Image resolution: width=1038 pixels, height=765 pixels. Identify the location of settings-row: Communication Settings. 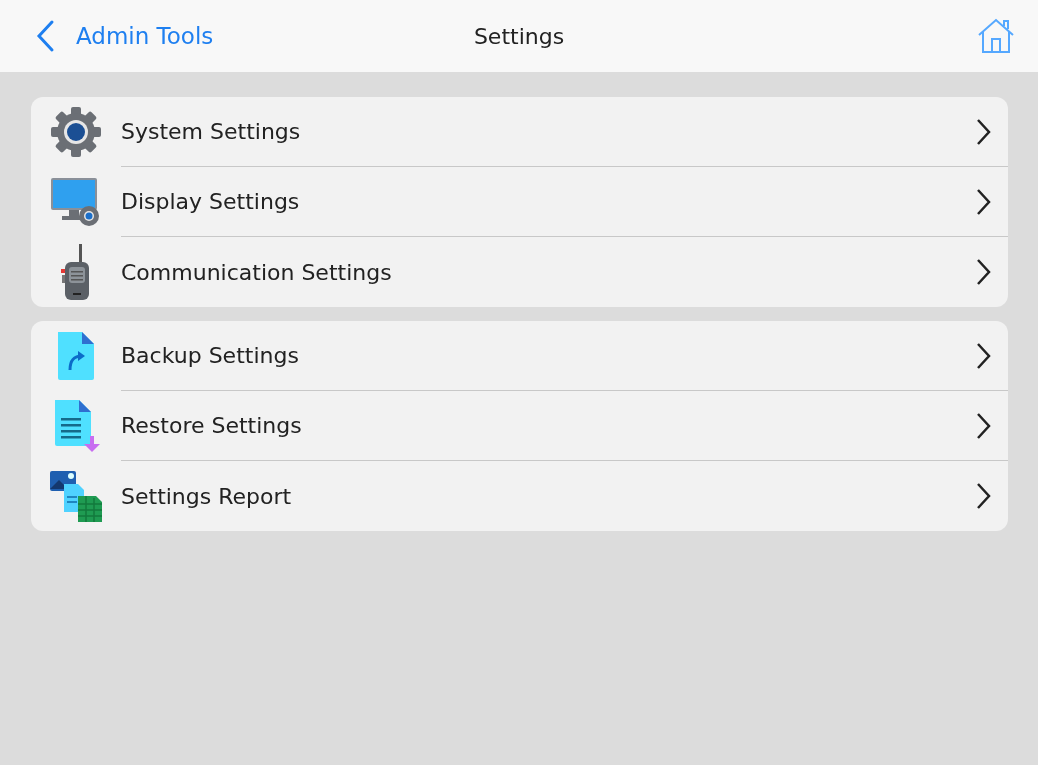
(519, 272).